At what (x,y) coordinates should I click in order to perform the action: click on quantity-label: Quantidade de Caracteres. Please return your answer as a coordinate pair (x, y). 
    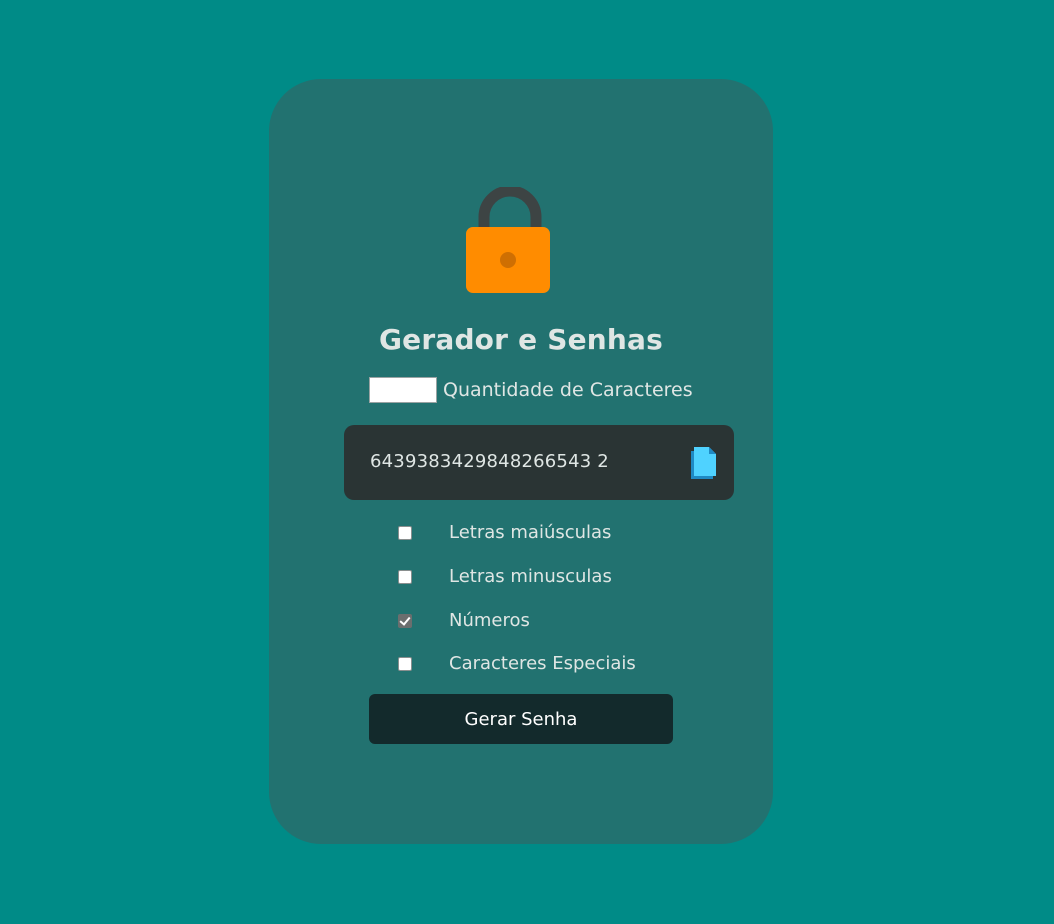
    Looking at the image, I should click on (568, 390).